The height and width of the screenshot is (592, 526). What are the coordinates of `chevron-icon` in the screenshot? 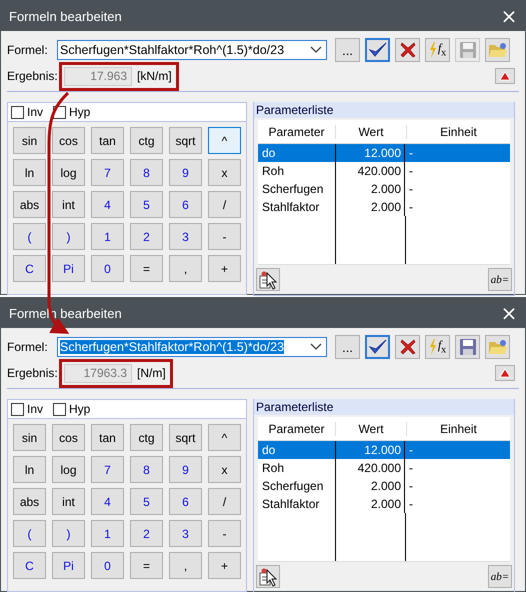 It's located at (316, 50).